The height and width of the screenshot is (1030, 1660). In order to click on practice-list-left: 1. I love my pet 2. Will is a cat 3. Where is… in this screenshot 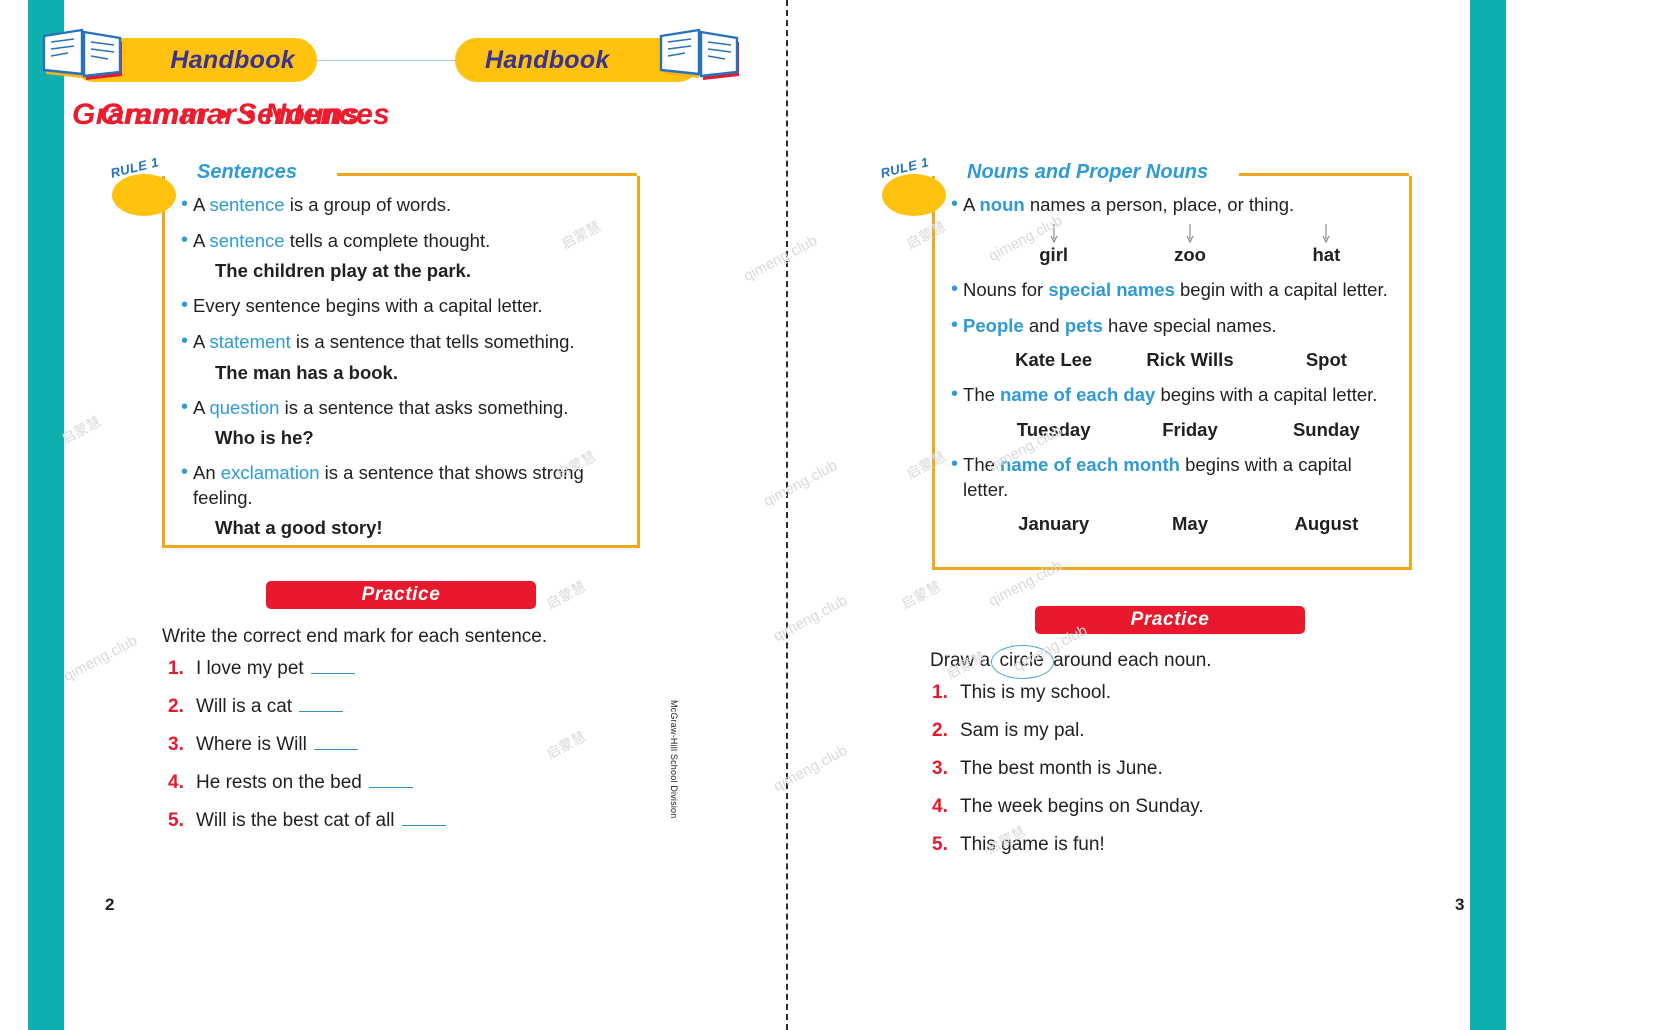, I will do `click(307, 753)`.